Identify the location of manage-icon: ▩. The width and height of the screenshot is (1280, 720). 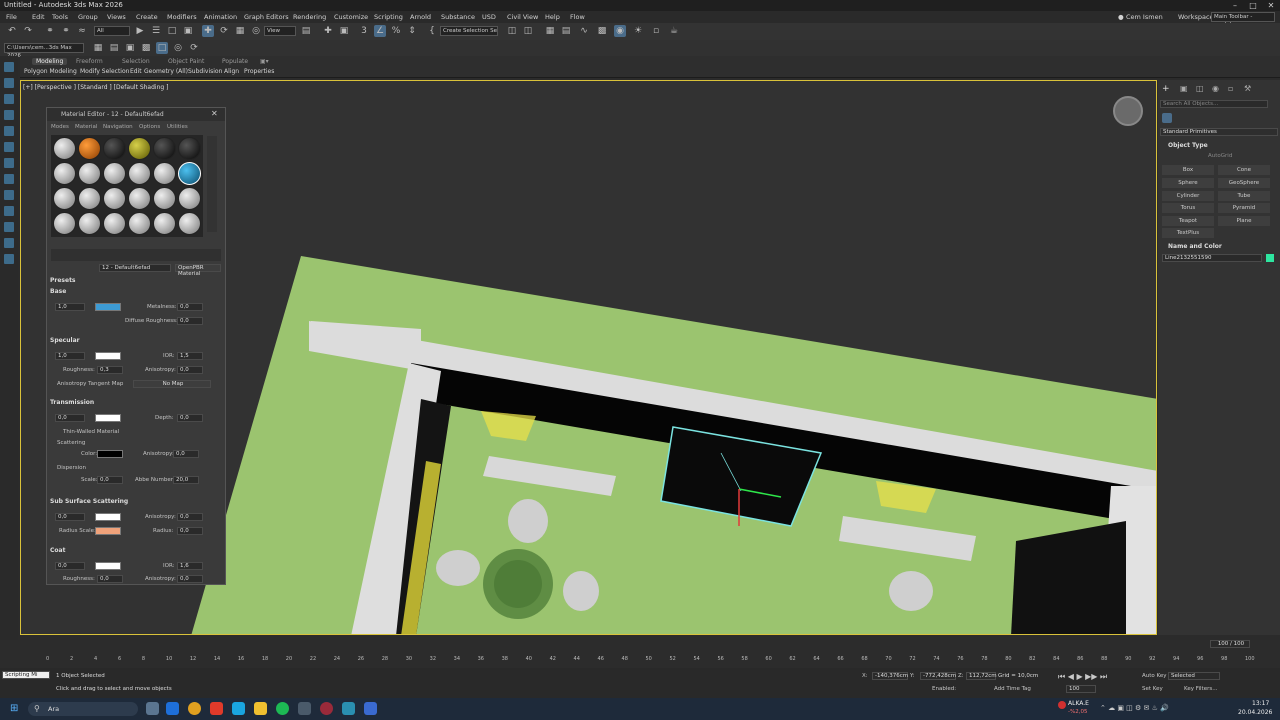
(146, 48).